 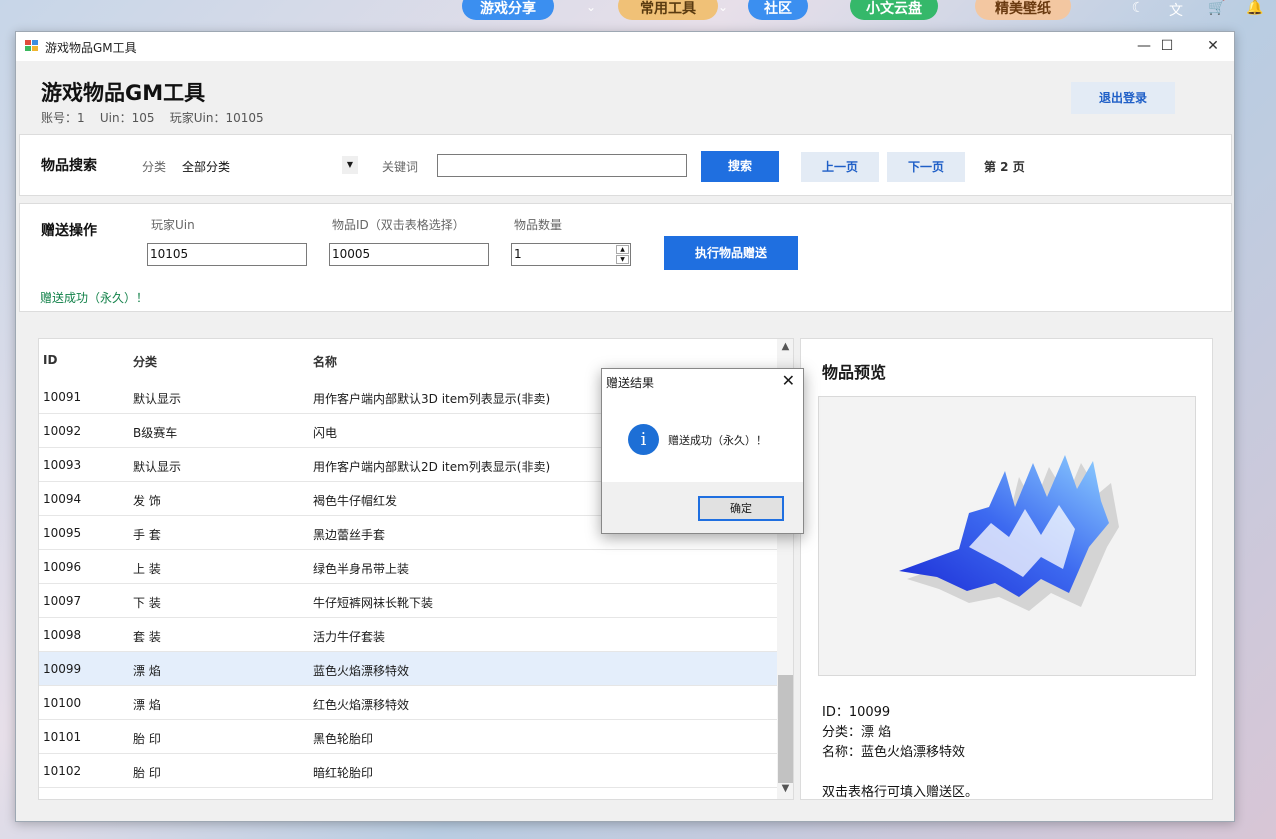 I want to click on cell-name: 褐色牛仔帽红发, so click(x=355, y=501).